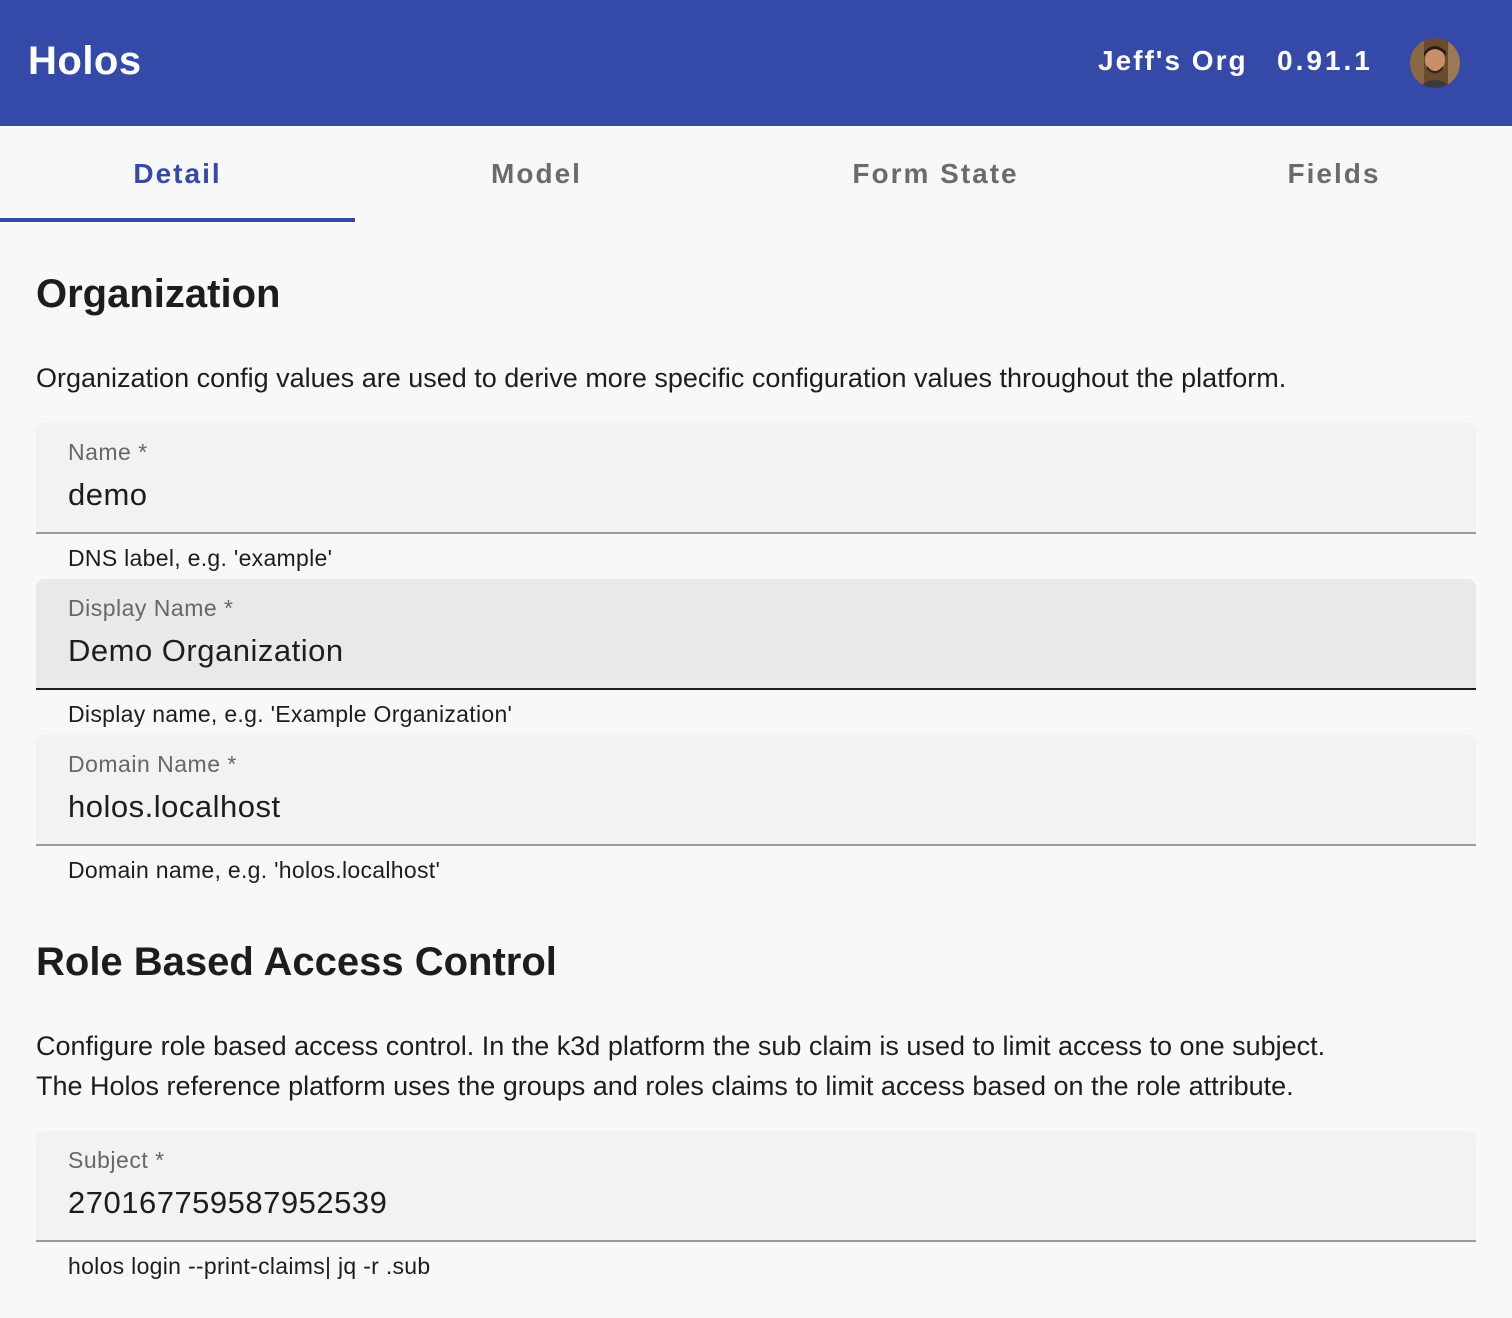  Describe the element at coordinates (151, 608) in the screenshot. I see `display-name-field-label: Display Name *` at that location.